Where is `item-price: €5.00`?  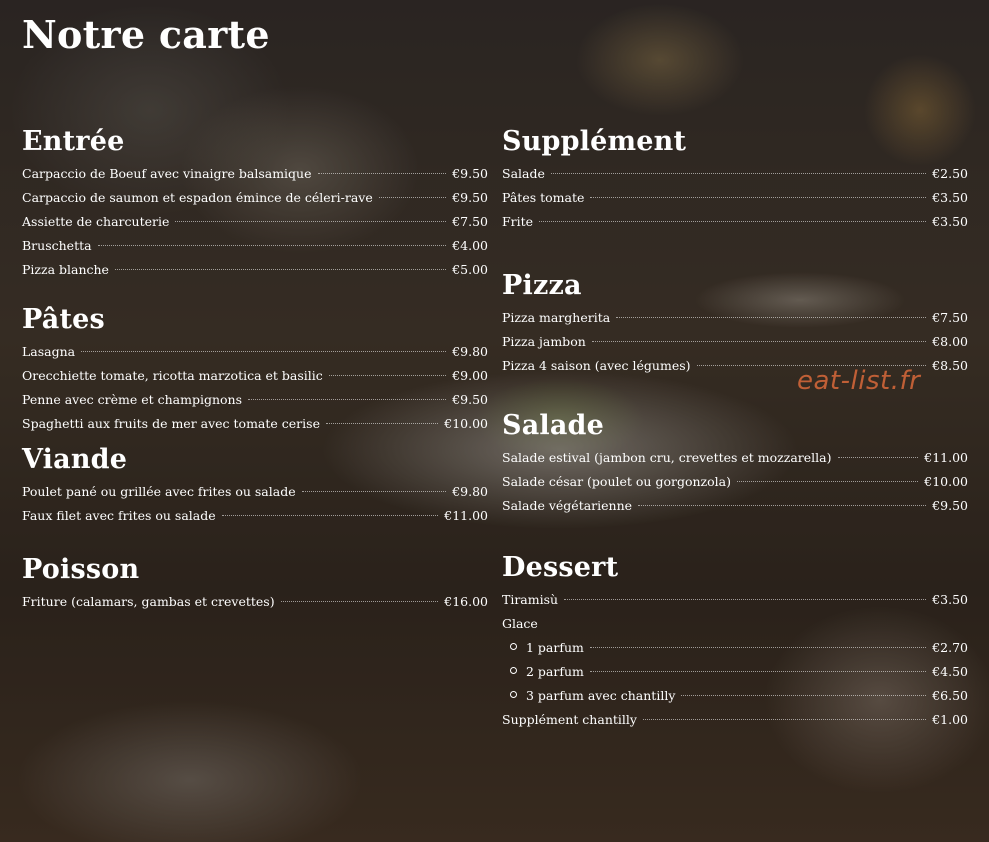 item-price: €5.00 is located at coordinates (470, 269).